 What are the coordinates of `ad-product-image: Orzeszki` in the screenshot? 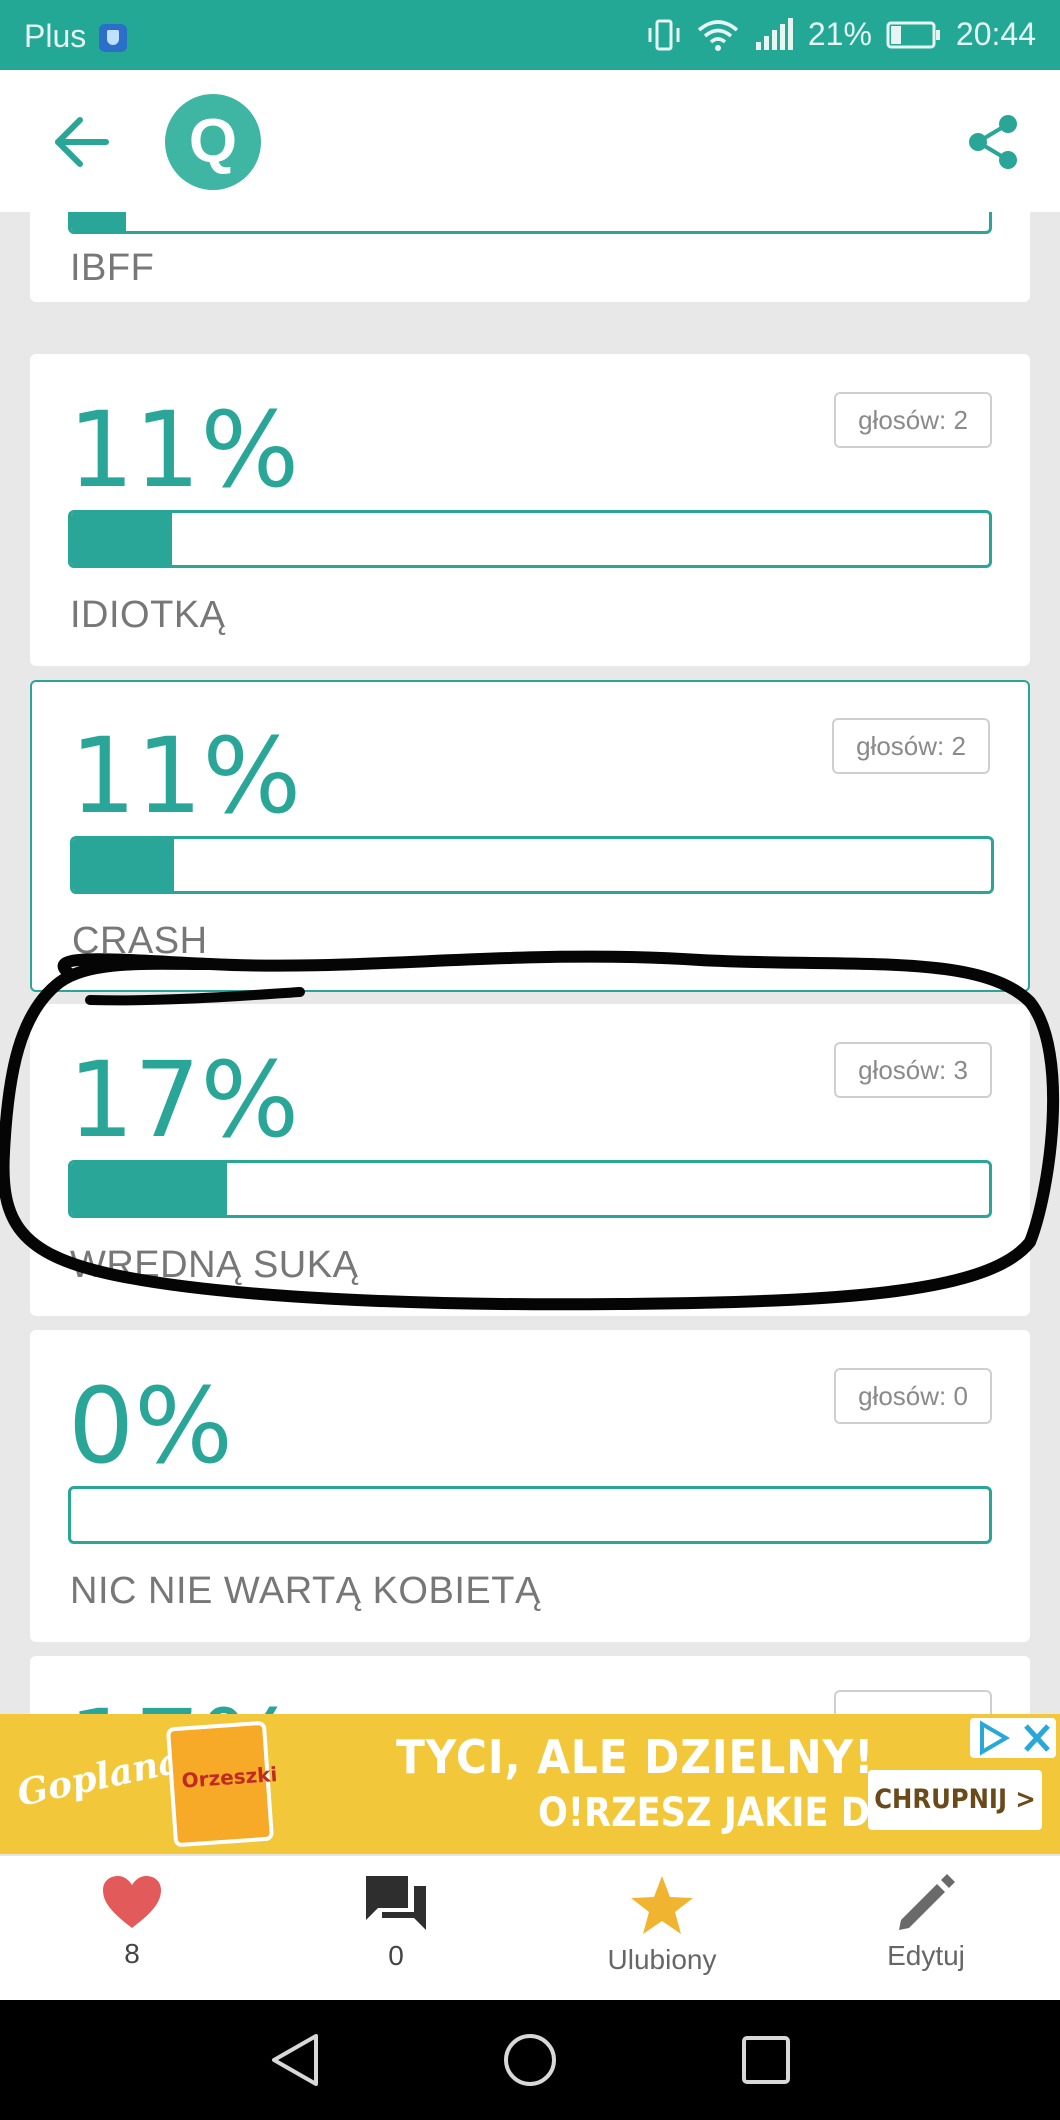 It's located at (221, 1784).